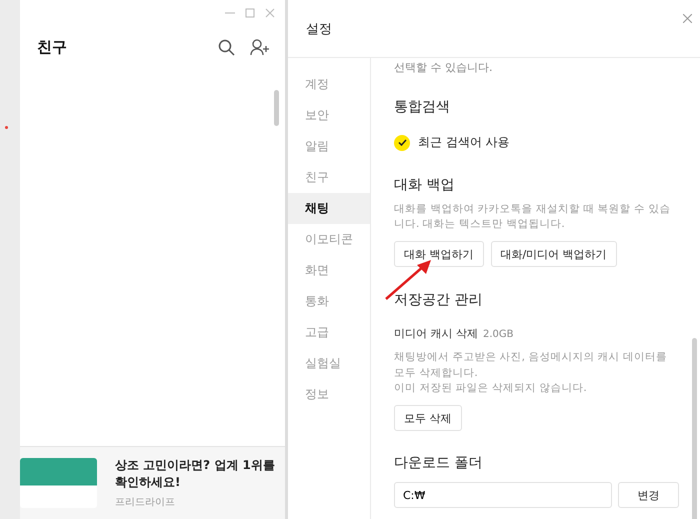  What do you see at coordinates (6, 127) in the screenshot?
I see `notification-dot` at bounding box center [6, 127].